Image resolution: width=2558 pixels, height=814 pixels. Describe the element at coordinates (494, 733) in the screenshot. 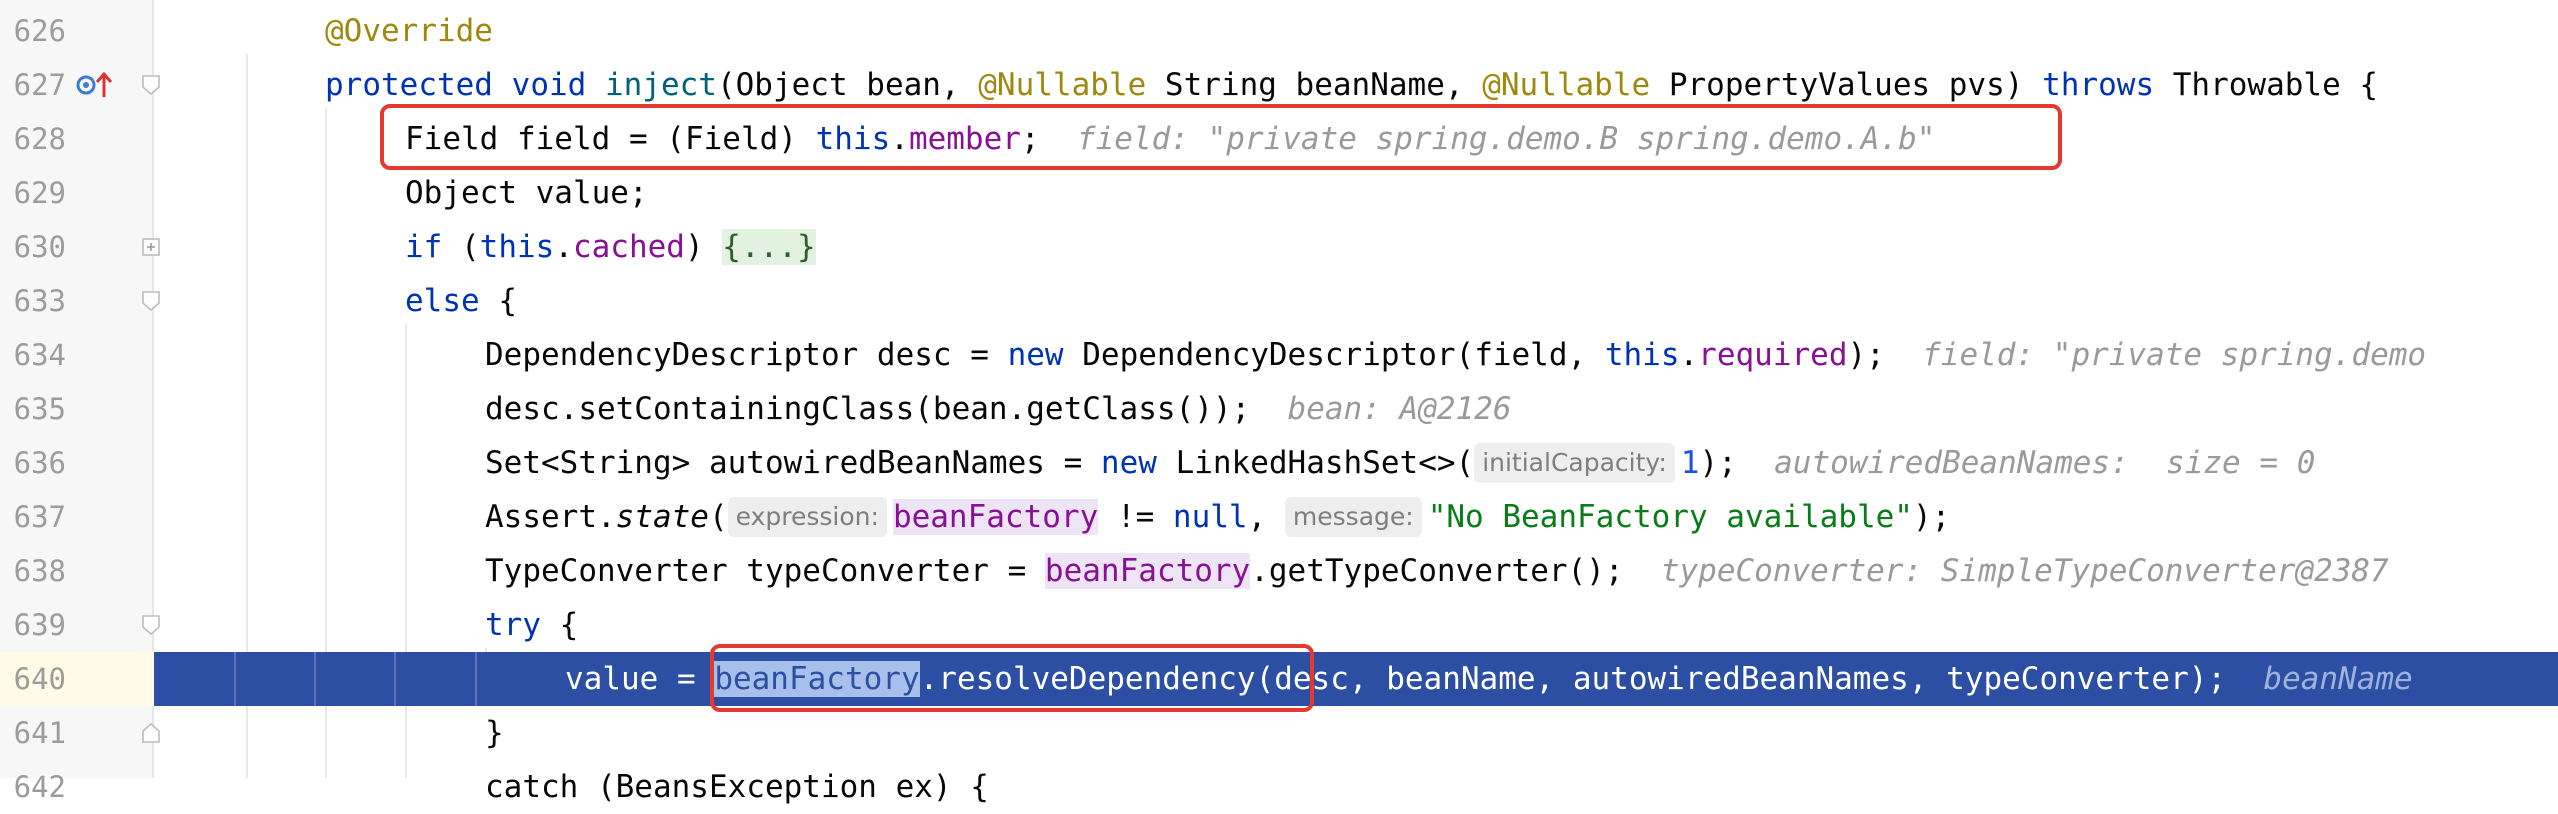

I see `code-token: }` at that location.